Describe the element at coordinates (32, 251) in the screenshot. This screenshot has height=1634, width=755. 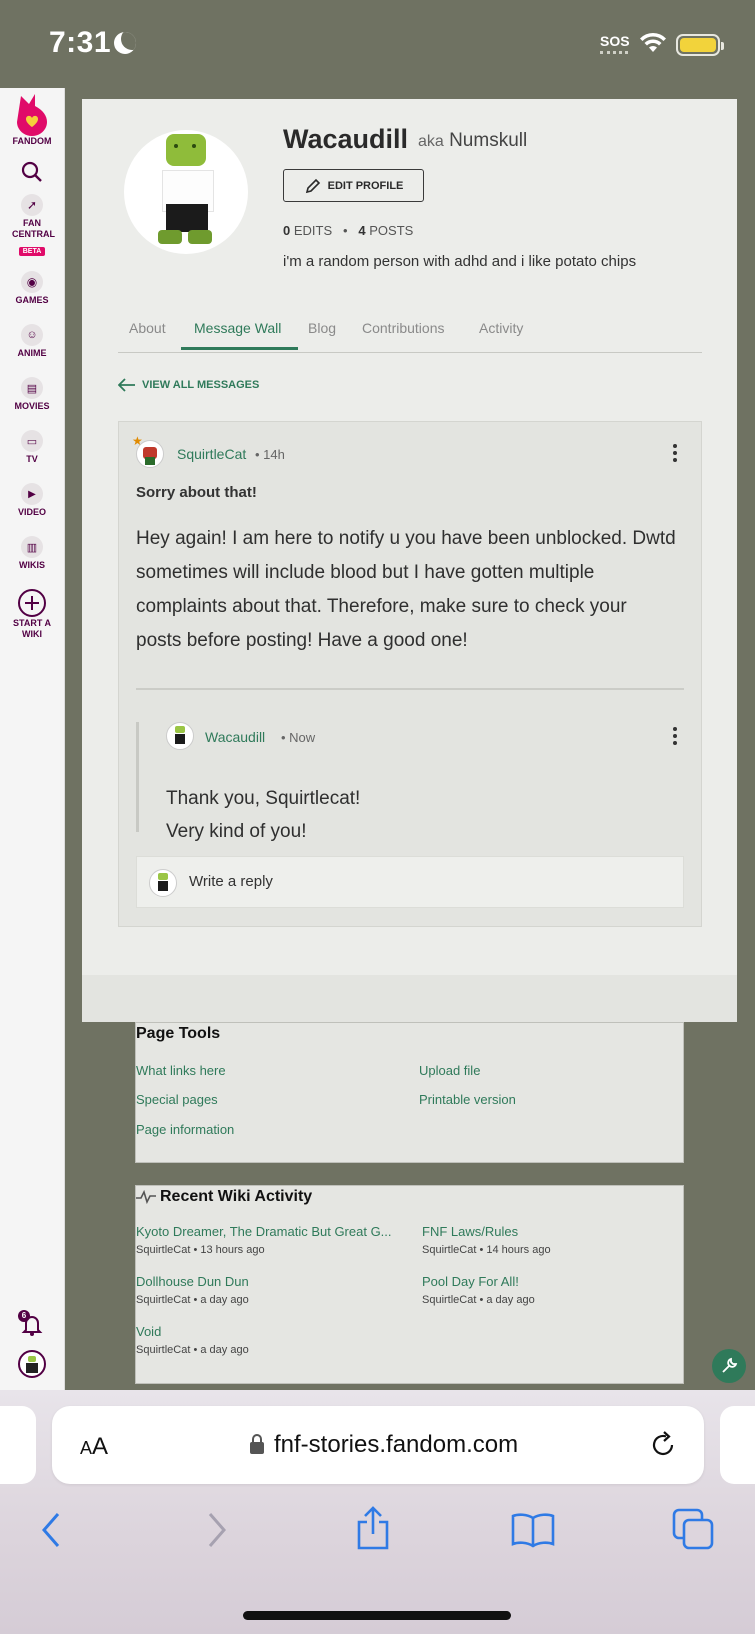
I see `beta-badge: BETA` at that location.